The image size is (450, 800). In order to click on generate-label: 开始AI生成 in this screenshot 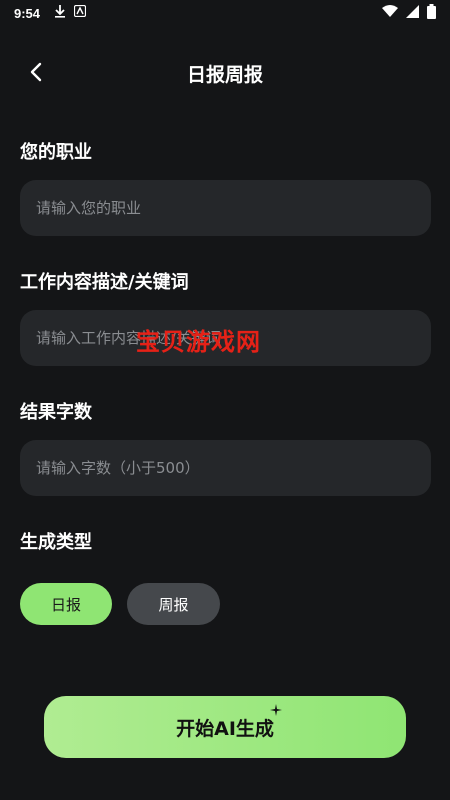, I will do `click(225, 728)`.